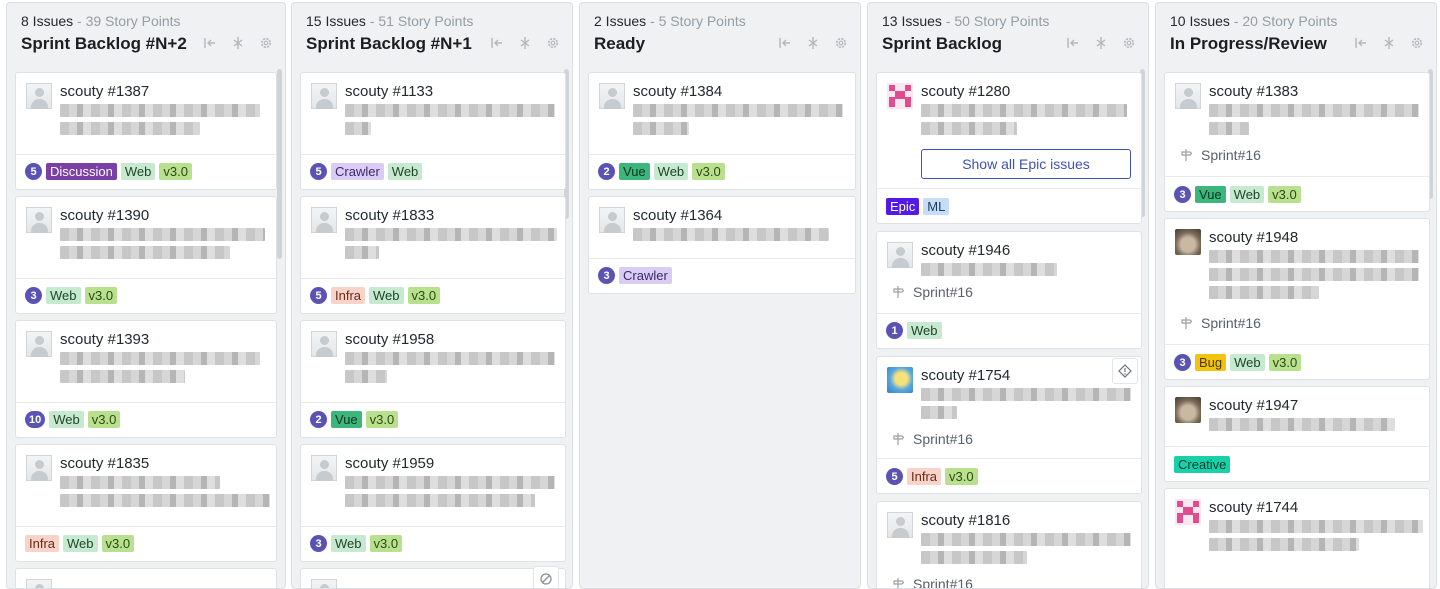  What do you see at coordinates (1297, 434) in the screenshot?
I see `issue-card: scouty #1947 Creative` at bounding box center [1297, 434].